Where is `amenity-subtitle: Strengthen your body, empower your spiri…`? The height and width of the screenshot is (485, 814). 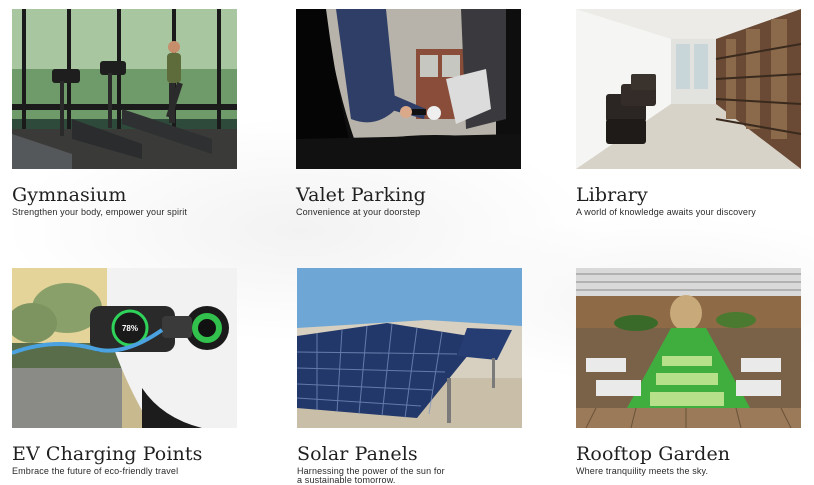 amenity-subtitle: Strengthen your body, empower your spiri… is located at coordinates (100, 212).